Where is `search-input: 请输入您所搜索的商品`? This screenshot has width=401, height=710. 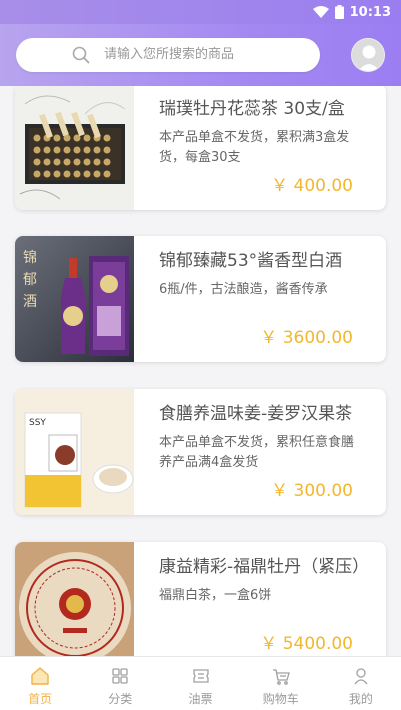
search-input: 请输入您所搜索的商品 is located at coordinates (168, 55).